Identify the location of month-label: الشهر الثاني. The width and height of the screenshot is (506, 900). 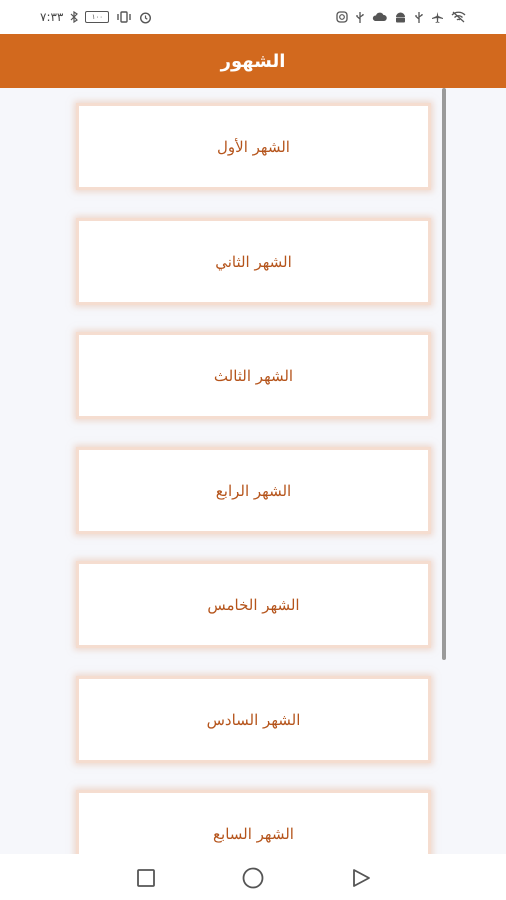
(253, 261).